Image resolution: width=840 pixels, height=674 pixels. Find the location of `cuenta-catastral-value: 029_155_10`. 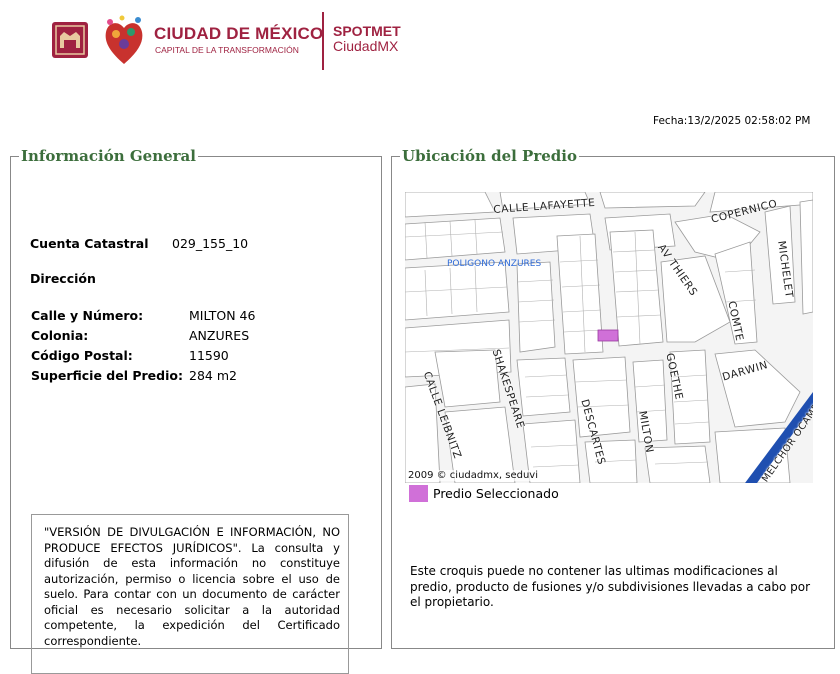

cuenta-catastral-value: 029_155_10 is located at coordinates (210, 243).